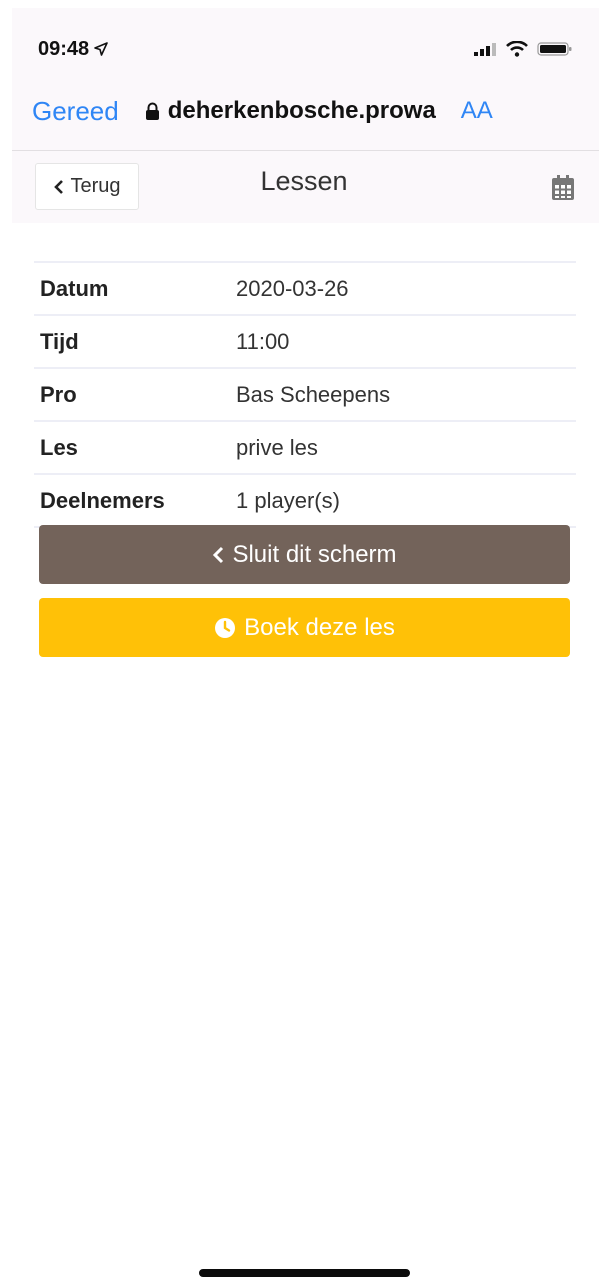 This screenshot has height=1285, width=599. Describe the element at coordinates (59, 447) in the screenshot. I see `detail-label: Les` at that location.